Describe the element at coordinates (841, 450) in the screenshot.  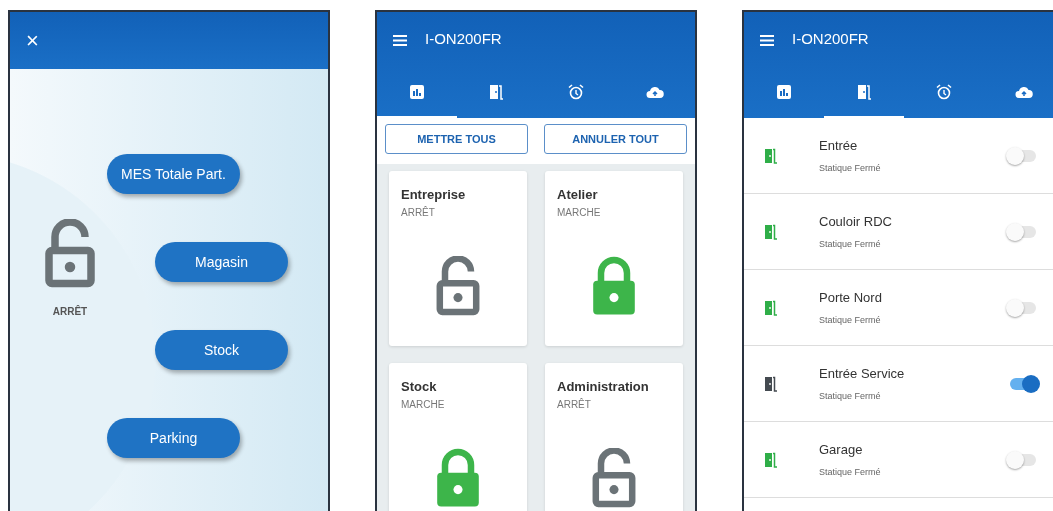
I see `door-name: Garage` at that location.